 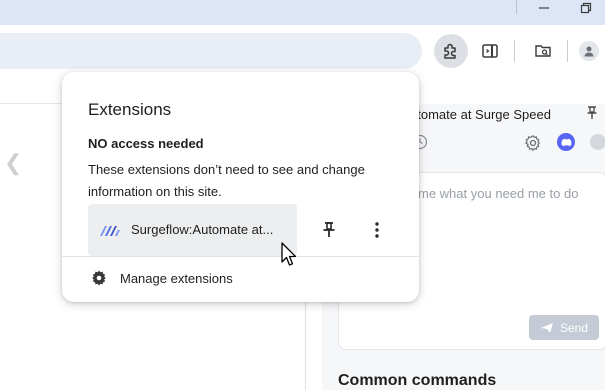 What do you see at coordinates (289, 254) in the screenshot?
I see `mouse-cursor-icon` at bounding box center [289, 254].